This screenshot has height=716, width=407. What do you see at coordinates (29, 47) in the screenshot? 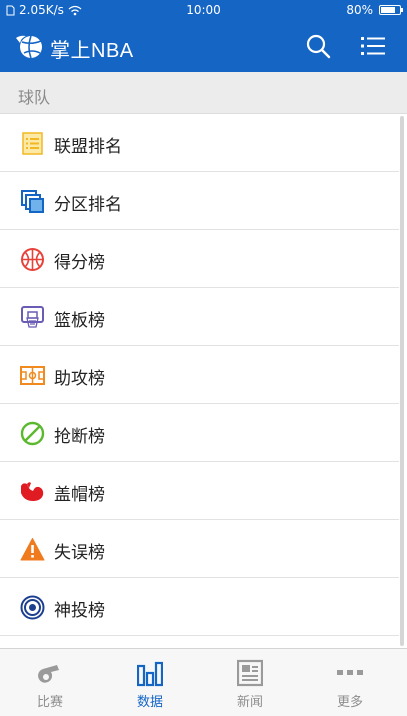
I see `basketball-logo-icon` at bounding box center [29, 47].